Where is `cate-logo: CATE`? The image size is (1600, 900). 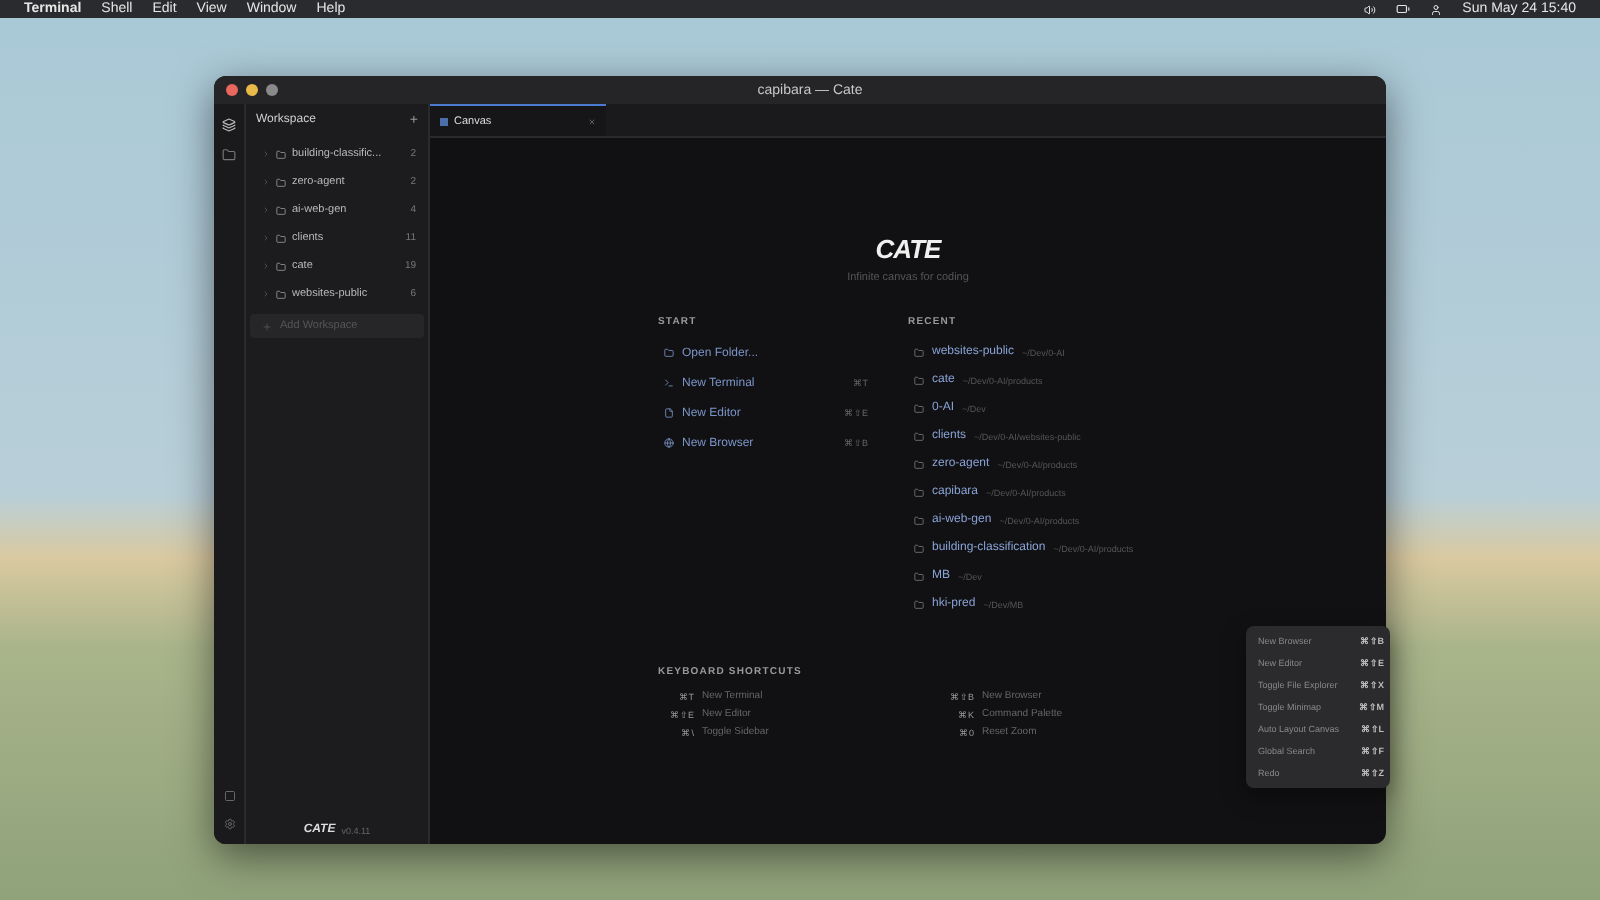 cate-logo: CATE is located at coordinates (908, 249).